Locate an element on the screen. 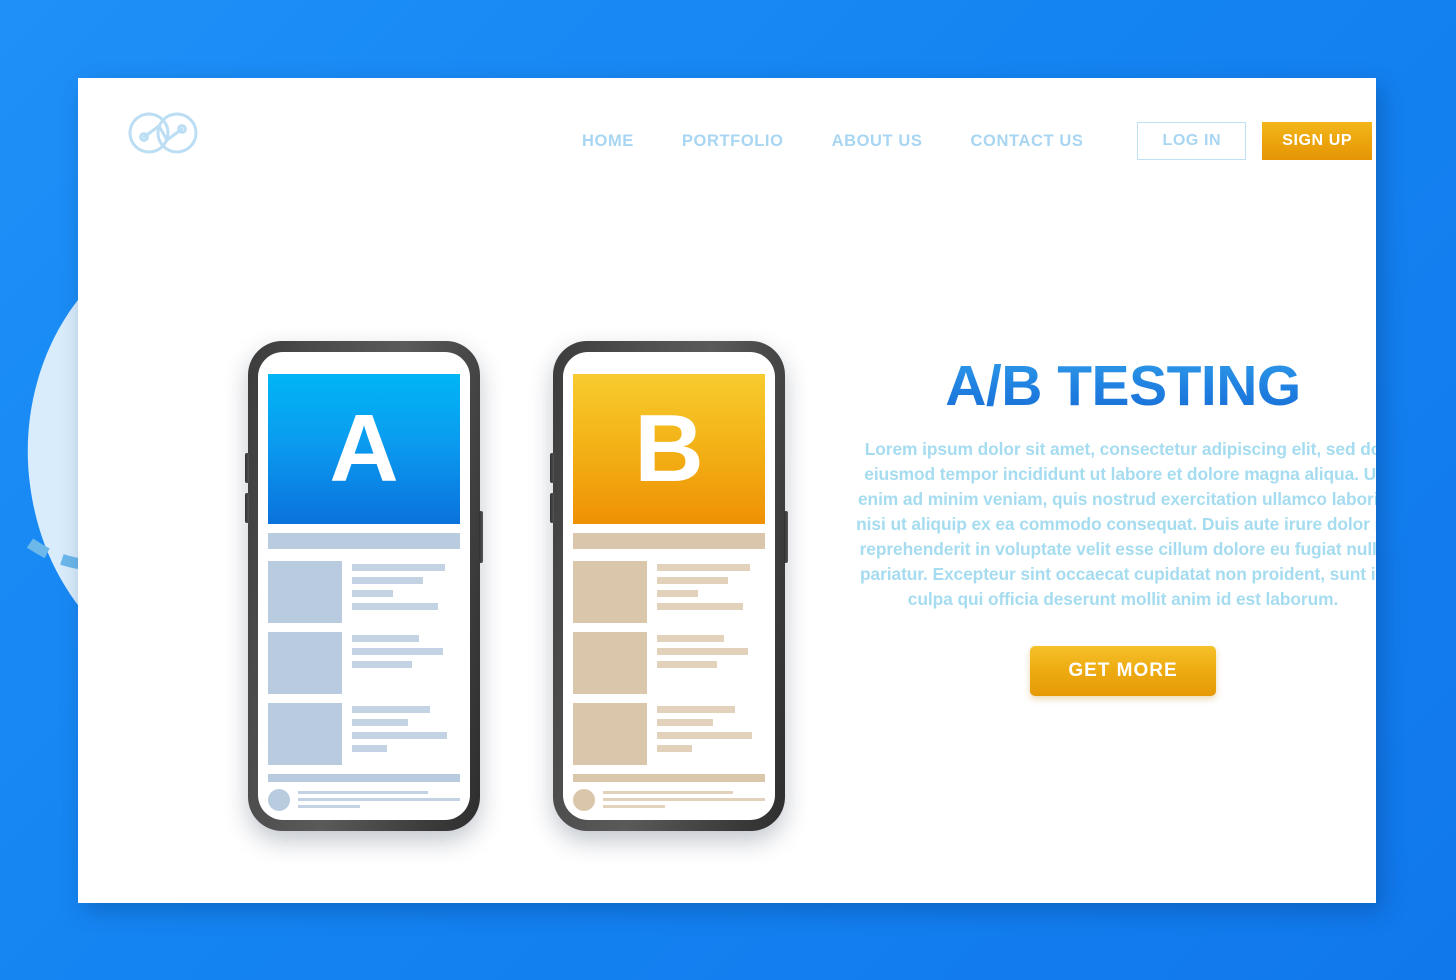 The height and width of the screenshot is (980, 1456). variant-a-section-divider is located at coordinates (364, 778).